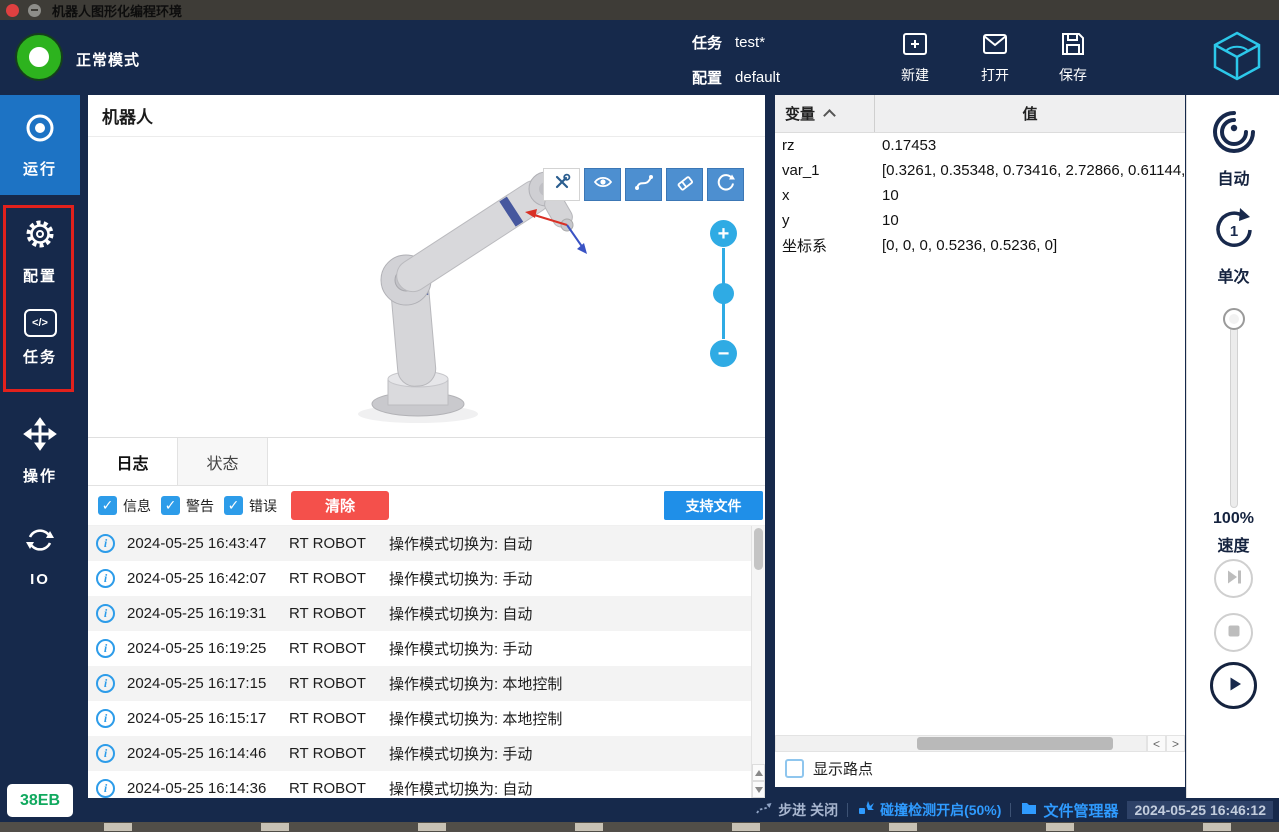  What do you see at coordinates (1156, 743) in the screenshot?
I see `scroll-left-button: <` at bounding box center [1156, 743].